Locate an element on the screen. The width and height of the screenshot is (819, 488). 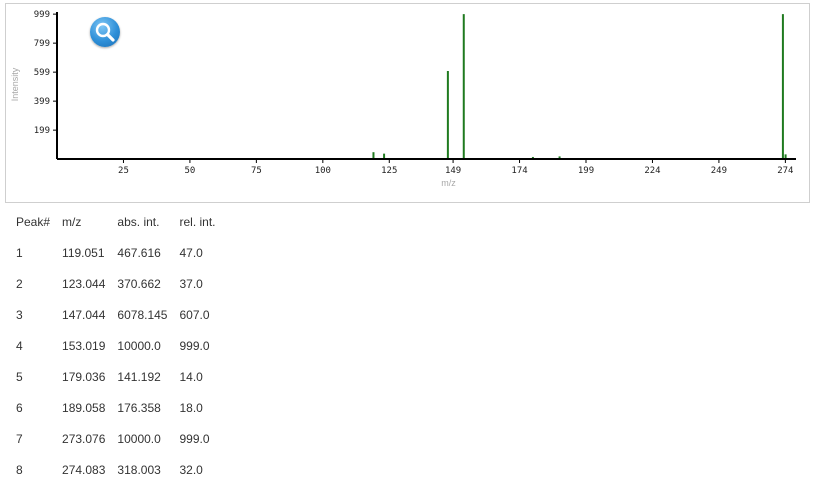
y-tick-label: 999 is located at coordinates (42, 15).